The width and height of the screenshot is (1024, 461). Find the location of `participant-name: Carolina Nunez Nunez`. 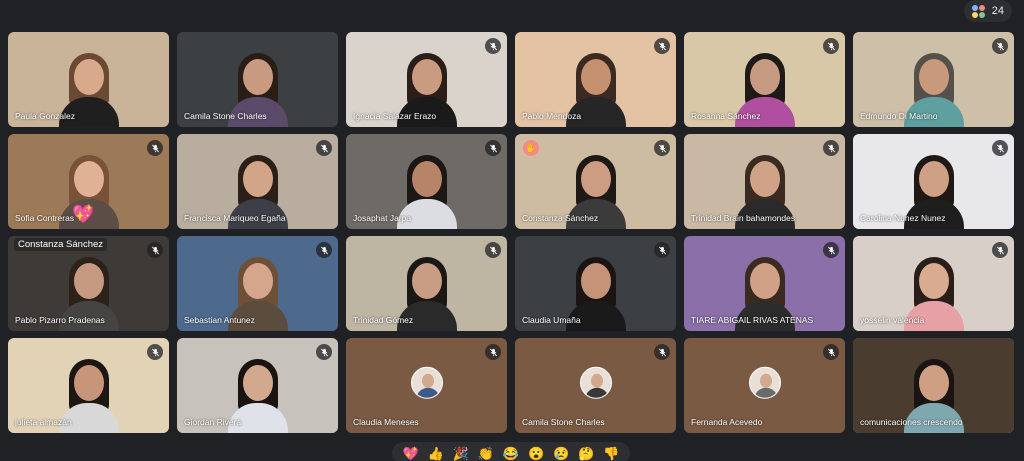

participant-name: Carolina Nunez Nunez is located at coordinates (903, 218).